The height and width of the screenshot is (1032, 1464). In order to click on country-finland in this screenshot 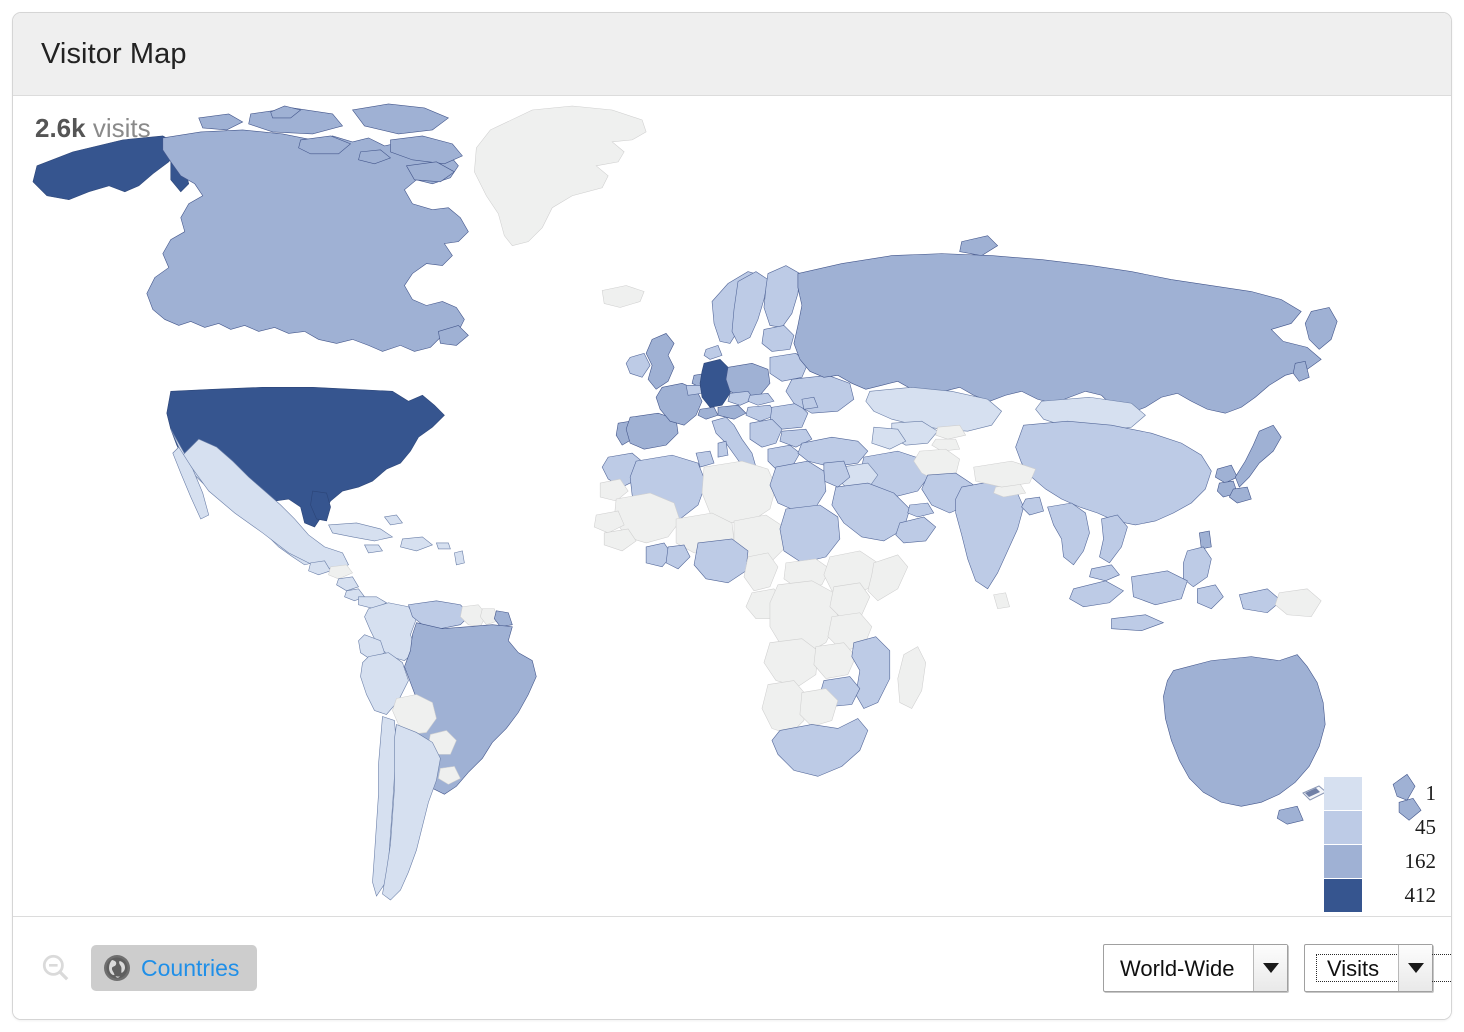, I will do `click(782, 296)`.